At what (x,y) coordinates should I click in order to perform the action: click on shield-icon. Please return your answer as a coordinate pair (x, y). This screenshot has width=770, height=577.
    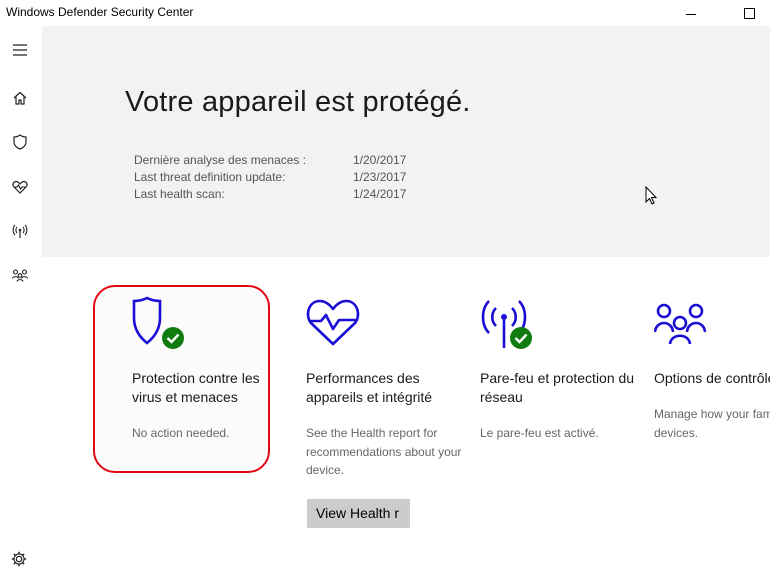
    Looking at the image, I should click on (20, 142).